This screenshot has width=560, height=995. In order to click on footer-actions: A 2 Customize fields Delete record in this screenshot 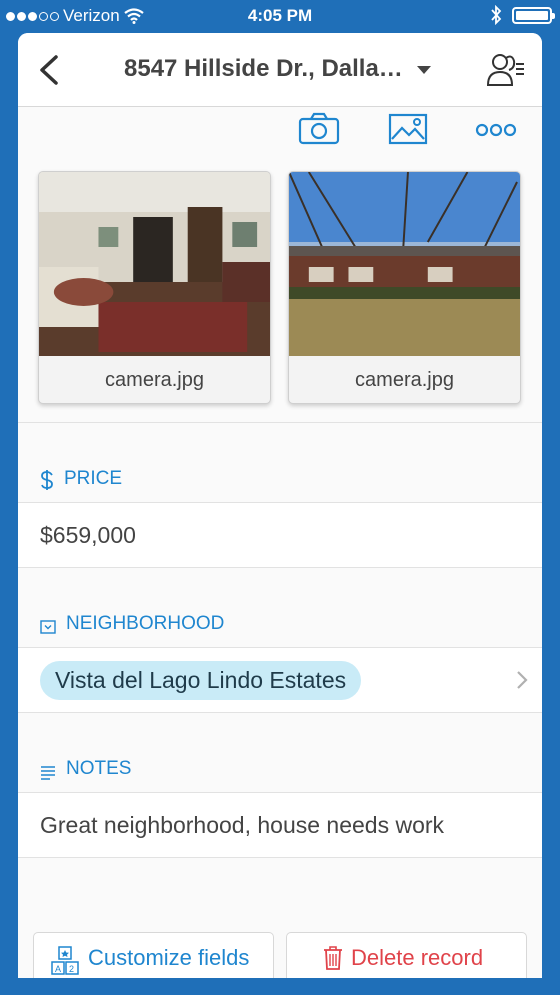, I will do `click(280, 955)`.